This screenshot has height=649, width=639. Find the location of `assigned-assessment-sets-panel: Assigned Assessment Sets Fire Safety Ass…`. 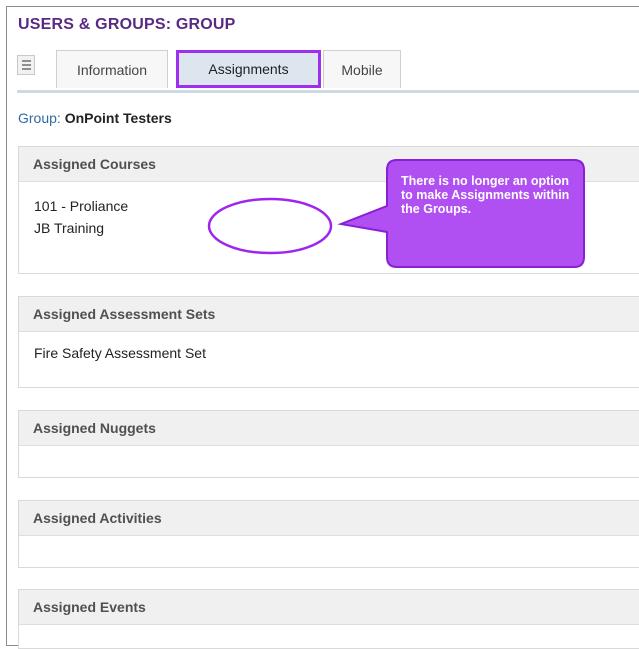

assigned-assessment-sets-panel: Assigned Assessment Sets Fire Safety Ass… is located at coordinates (328, 342).